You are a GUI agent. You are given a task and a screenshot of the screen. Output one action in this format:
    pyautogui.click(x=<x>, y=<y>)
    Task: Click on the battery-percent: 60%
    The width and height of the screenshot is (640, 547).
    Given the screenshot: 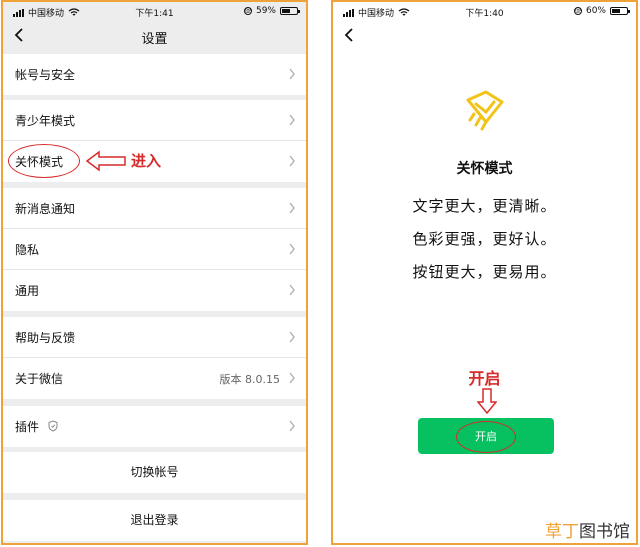 What is the action you would take?
    pyautogui.click(x=595, y=11)
    